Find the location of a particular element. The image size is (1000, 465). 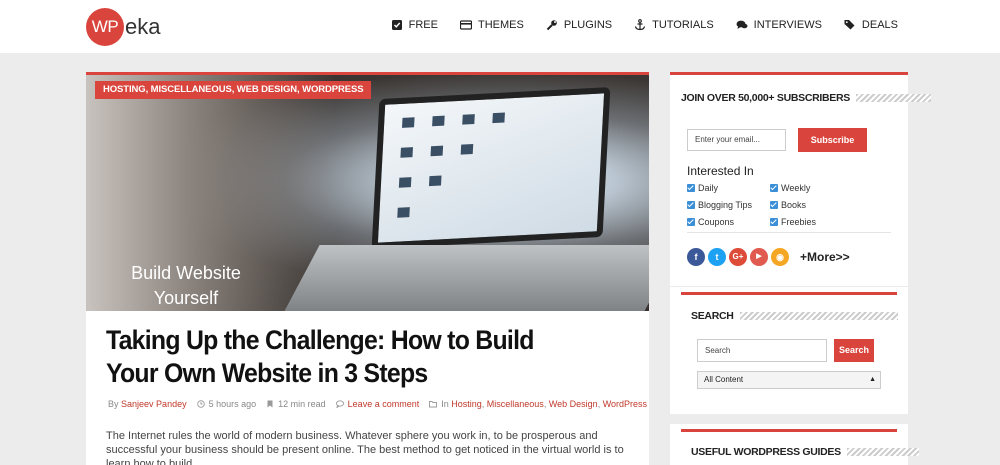

search-button: Search is located at coordinates (854, 350).